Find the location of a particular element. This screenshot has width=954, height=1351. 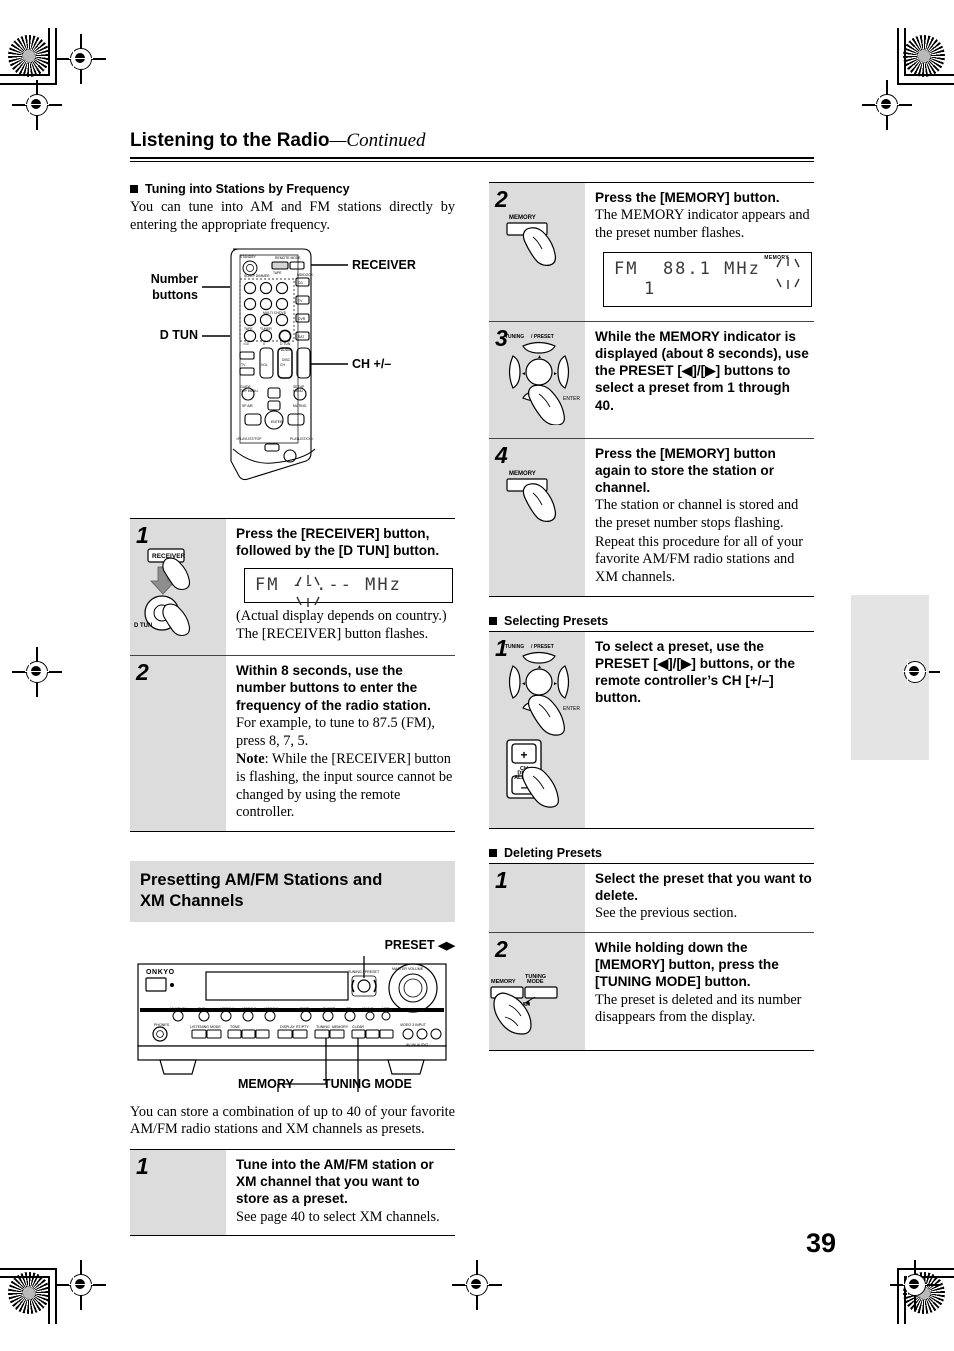

svg-text: PHONES is located at coordinates (162, 1025).